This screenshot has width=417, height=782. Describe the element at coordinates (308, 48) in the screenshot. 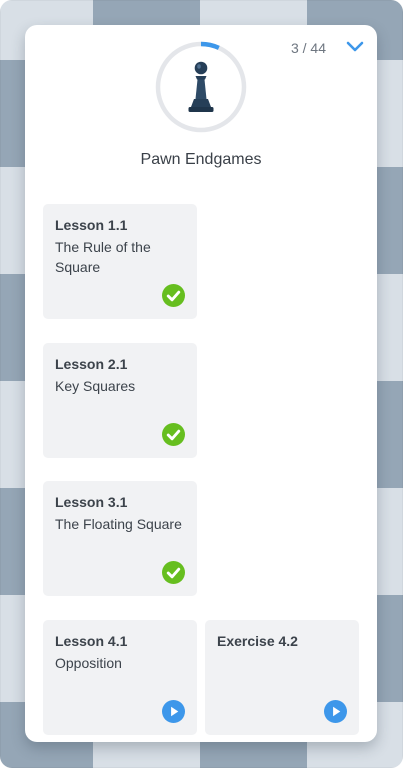

I see `lesson-progress-count: 3 / 44` at that location.